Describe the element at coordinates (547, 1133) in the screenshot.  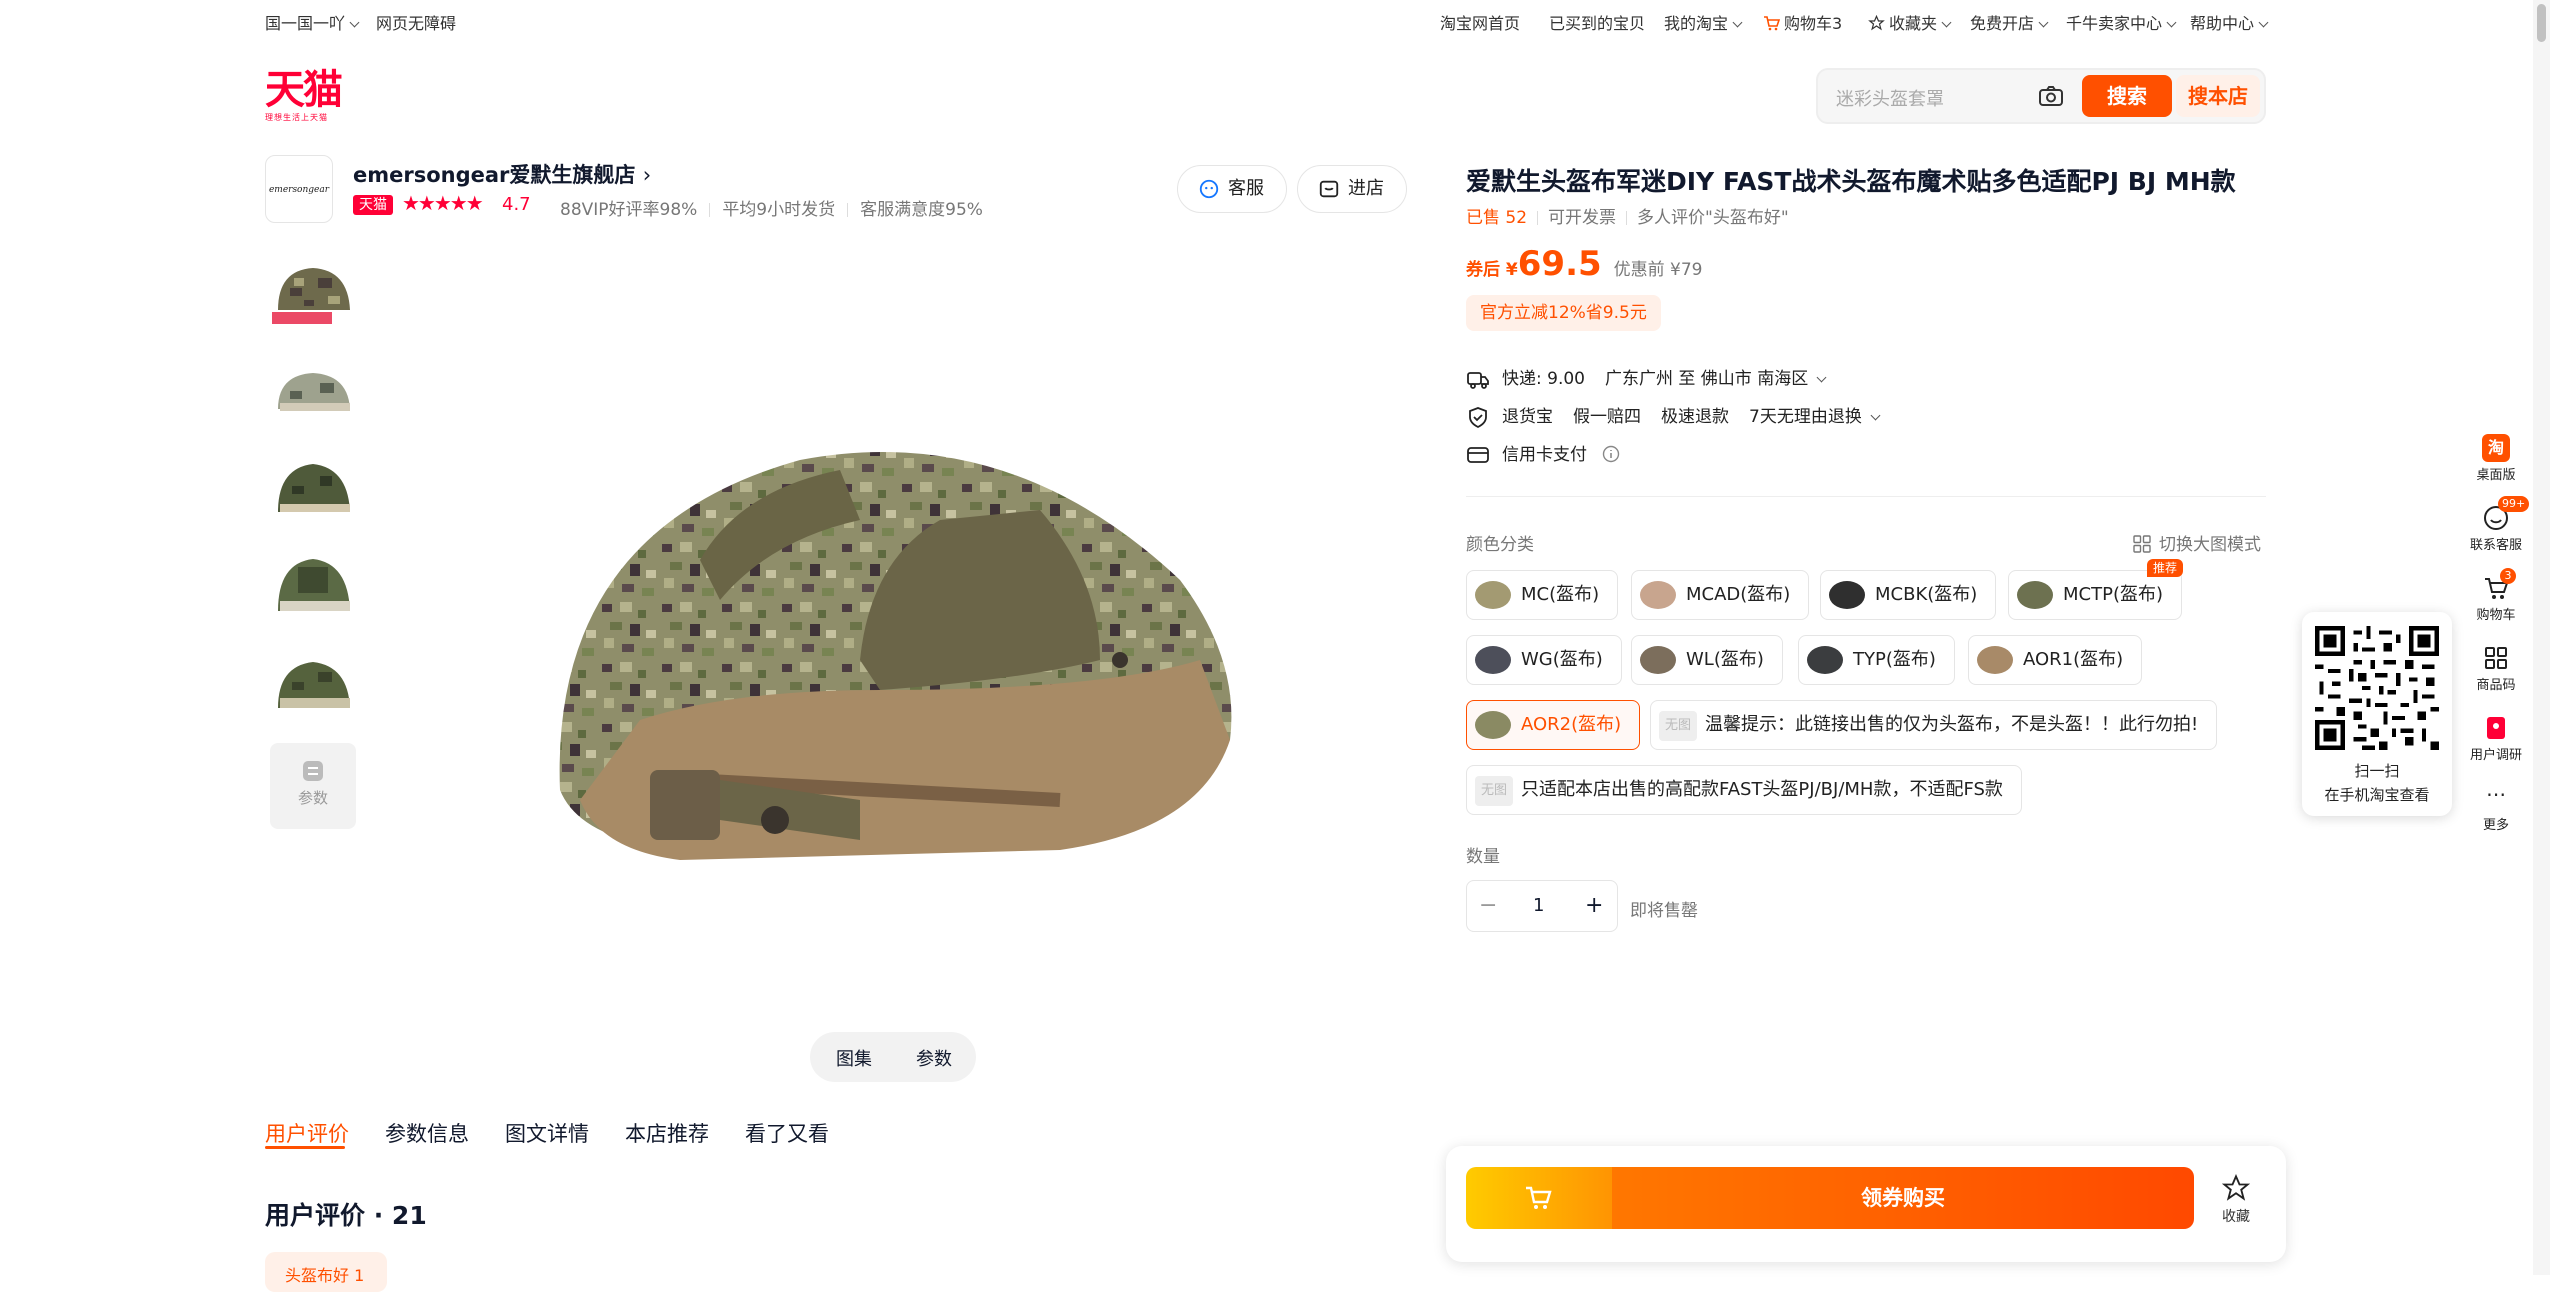
I see `tab-details: 图文详情` at that location.